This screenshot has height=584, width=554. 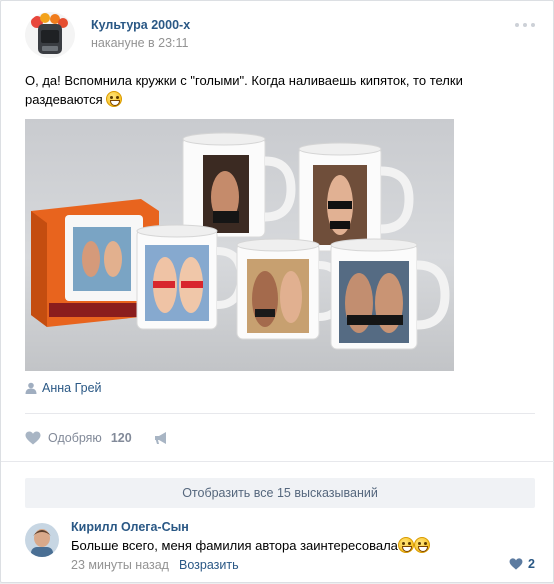 I want to click on author-signature: Анна Грей, so click(x=63, y=388).